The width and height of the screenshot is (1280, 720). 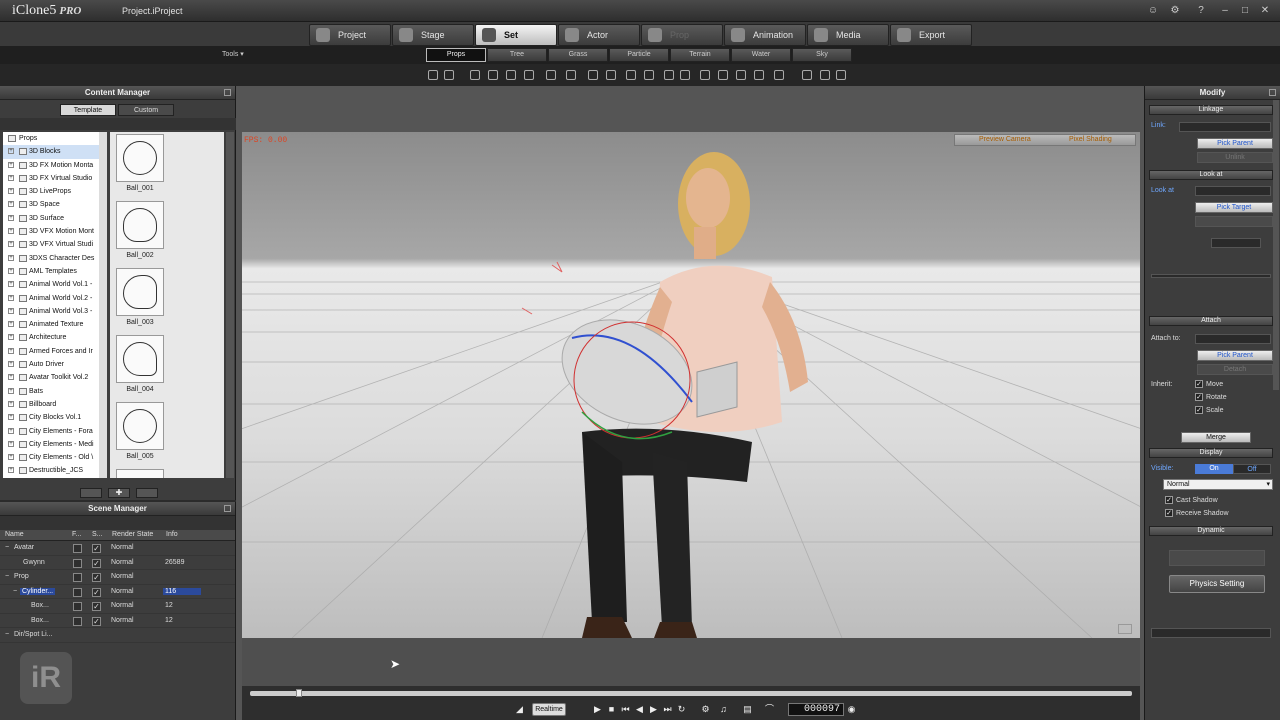 What do you see at coordinates (350, 35) in the screenshot?
I see `tab-project: Project` at bounding box center [350, 35].